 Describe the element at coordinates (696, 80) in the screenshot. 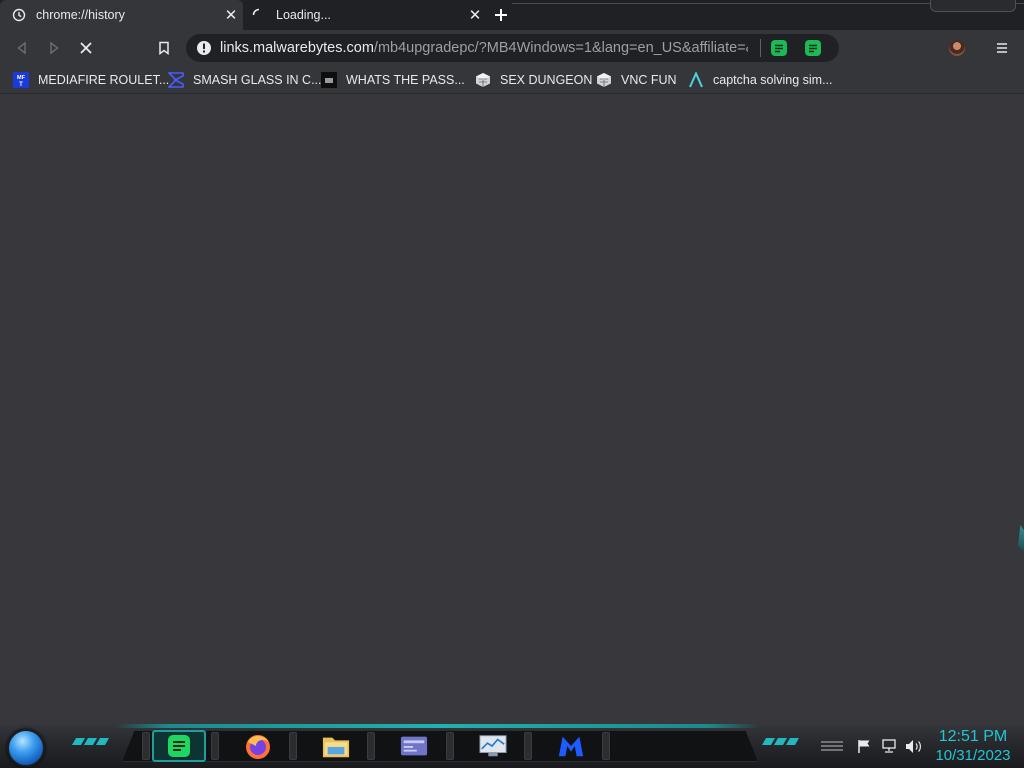

I see `lambda-icon` at that location.